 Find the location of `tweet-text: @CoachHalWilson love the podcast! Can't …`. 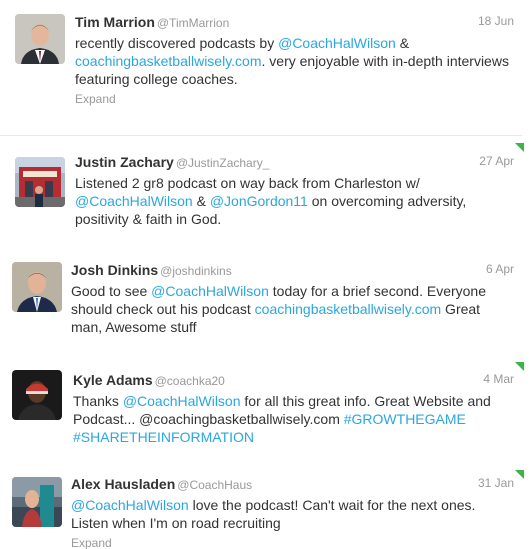

tweet-text: @CoachHalWilson love the podcast! Can't … is located at coordinates (273, 514).